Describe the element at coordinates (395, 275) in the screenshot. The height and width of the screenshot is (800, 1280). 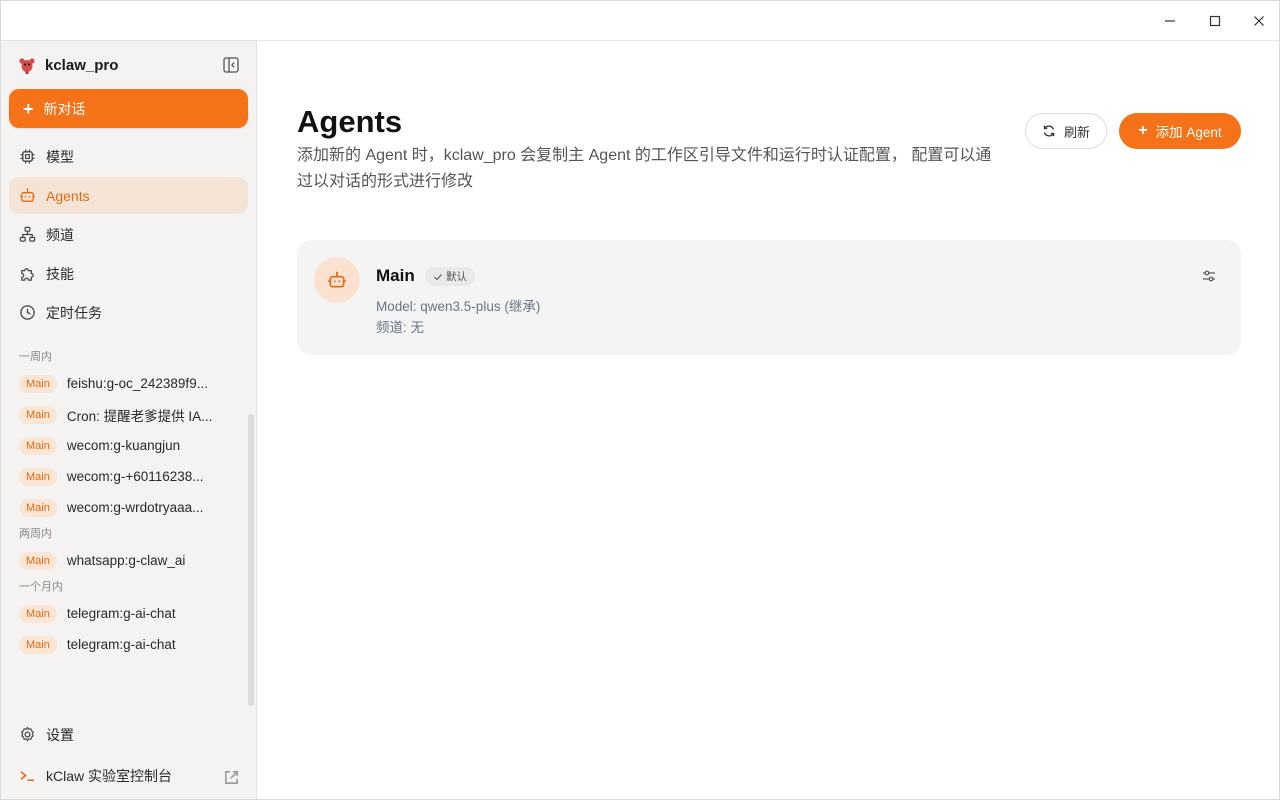
I see `agent-name: Main` at that location.